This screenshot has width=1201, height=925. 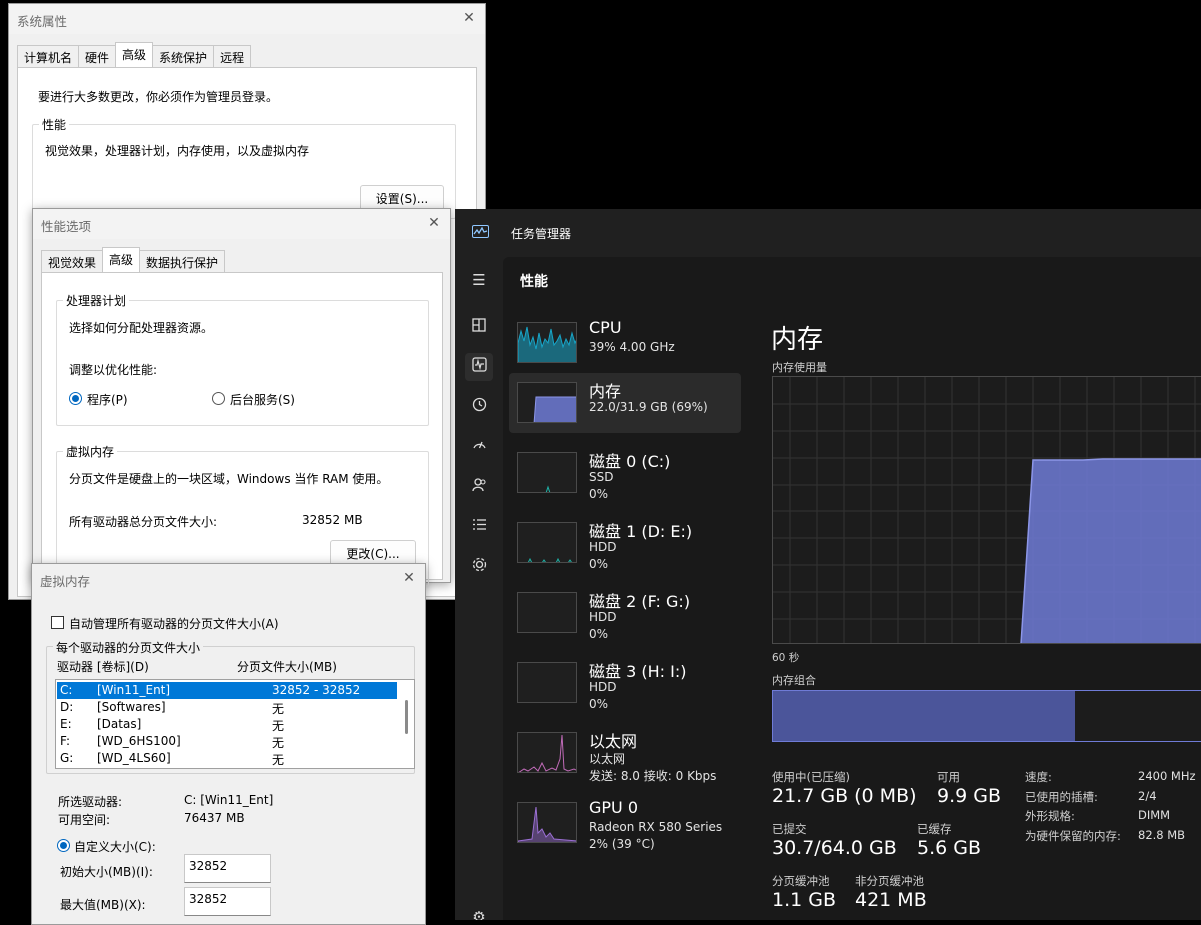 I want to click on max-size-label: 最大值(MB)(X):, so click(x=103, y=905).